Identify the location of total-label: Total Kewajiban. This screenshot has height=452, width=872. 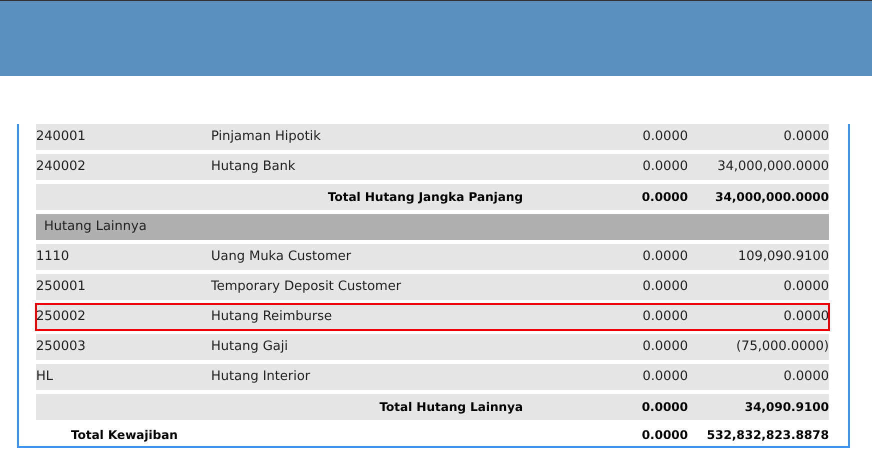
(124, 435).